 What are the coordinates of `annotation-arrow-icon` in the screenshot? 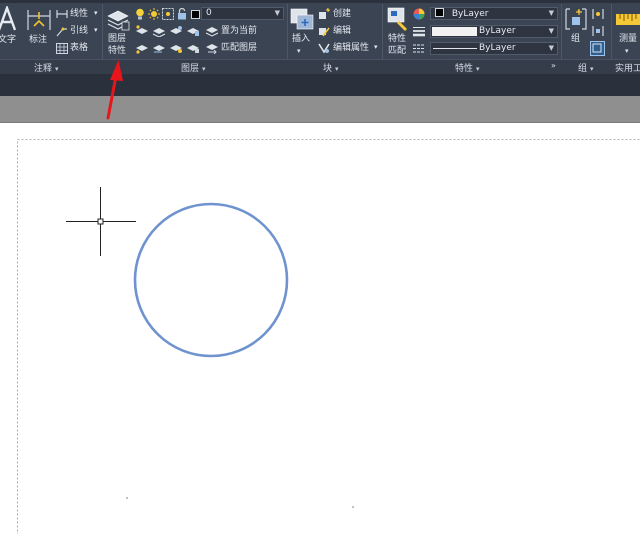 It's located at (114, 90).